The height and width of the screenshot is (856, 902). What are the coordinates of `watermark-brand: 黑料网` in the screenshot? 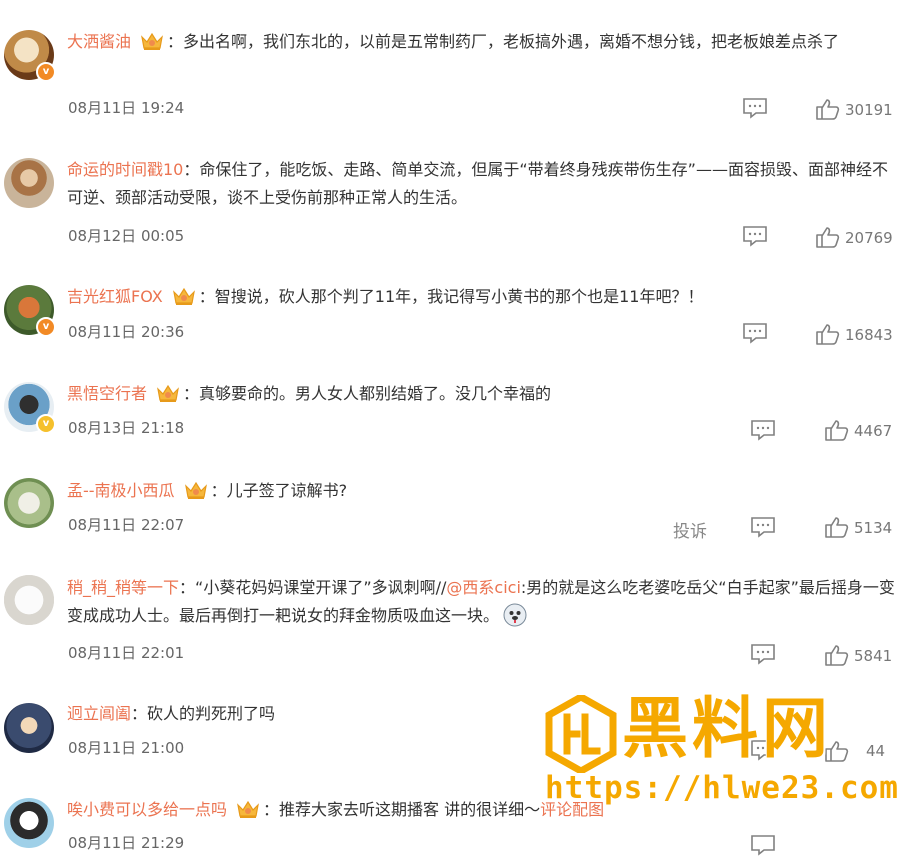 It's located at (727, 728).